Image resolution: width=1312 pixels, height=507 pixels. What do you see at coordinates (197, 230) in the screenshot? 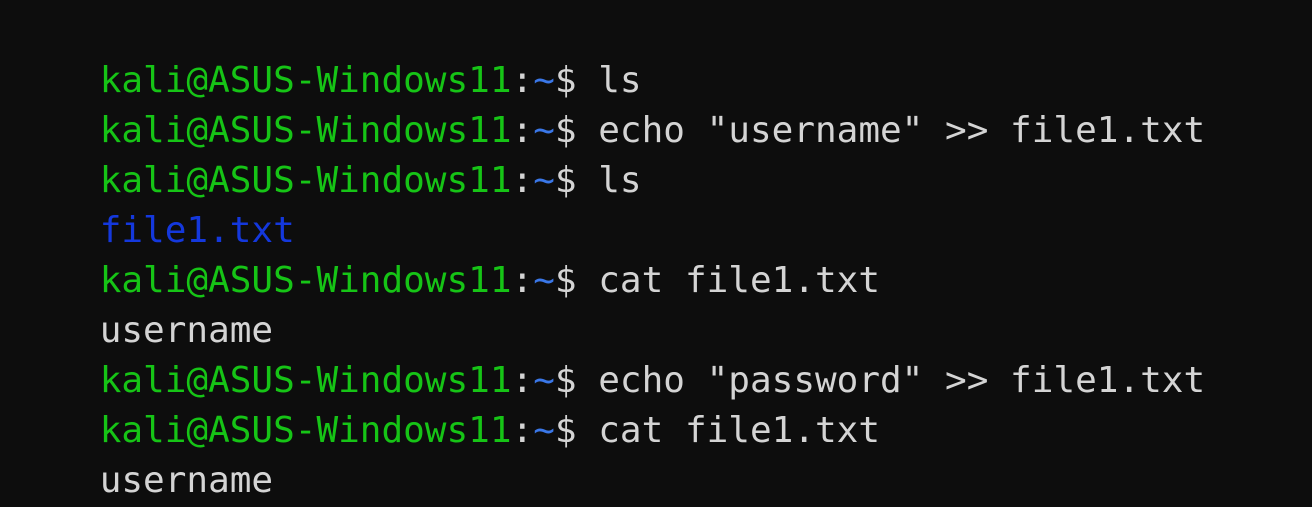
I see `file-listing-entry: file1.txt` at bounding box center [197, 230].